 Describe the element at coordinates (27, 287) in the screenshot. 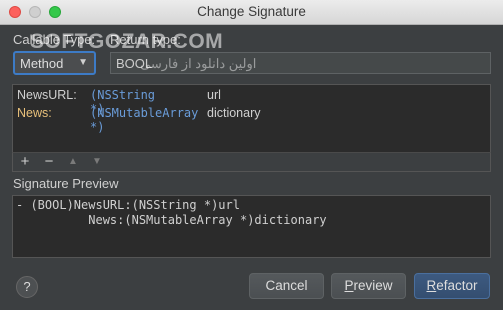

I see `help-button: ?` at that location.